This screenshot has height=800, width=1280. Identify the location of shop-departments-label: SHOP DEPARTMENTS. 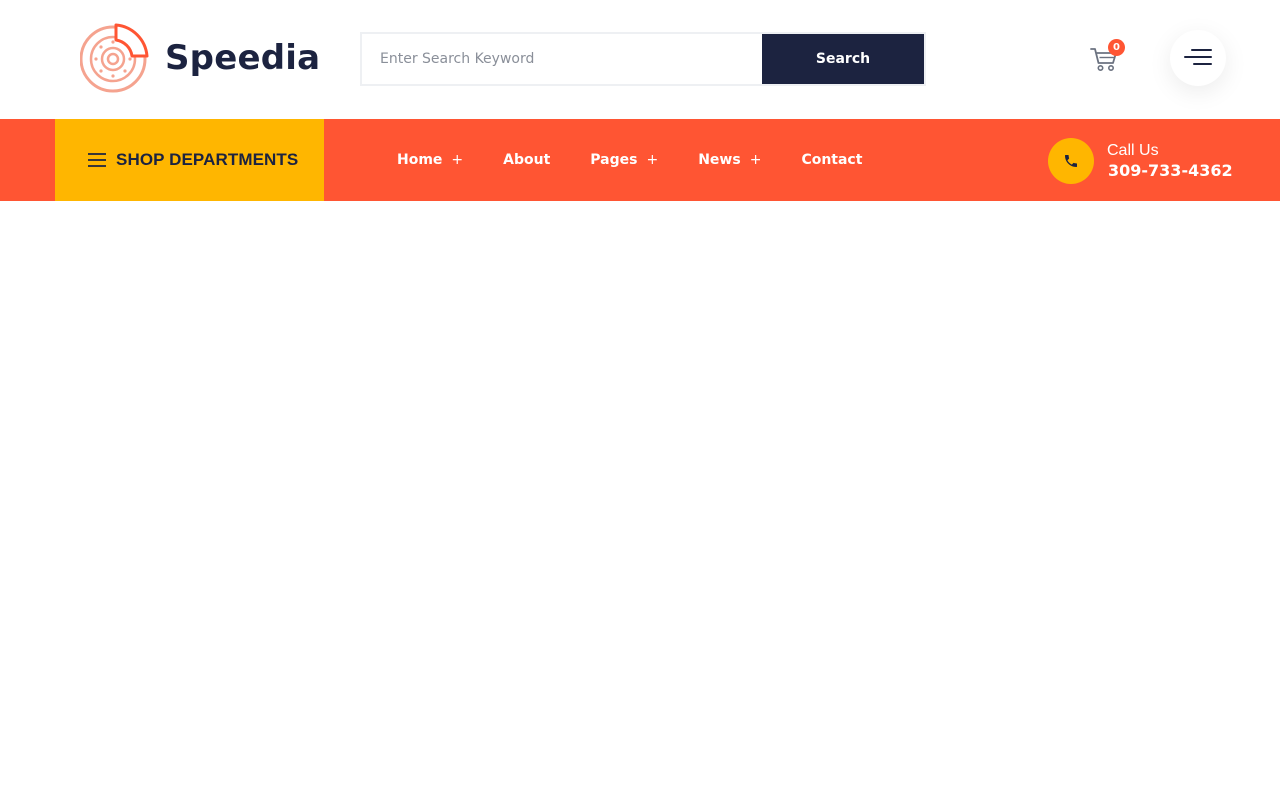
(207, 159).